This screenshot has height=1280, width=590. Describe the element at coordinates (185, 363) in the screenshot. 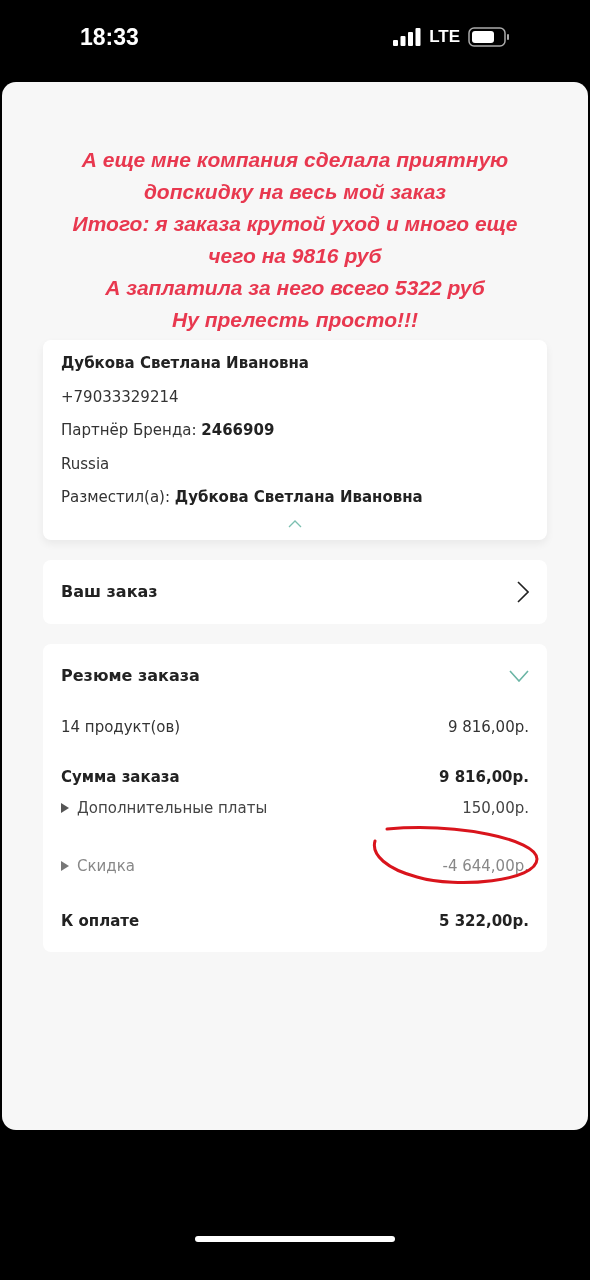

I see `customer-name: Дубкова Светлана Ивановна` at that location.